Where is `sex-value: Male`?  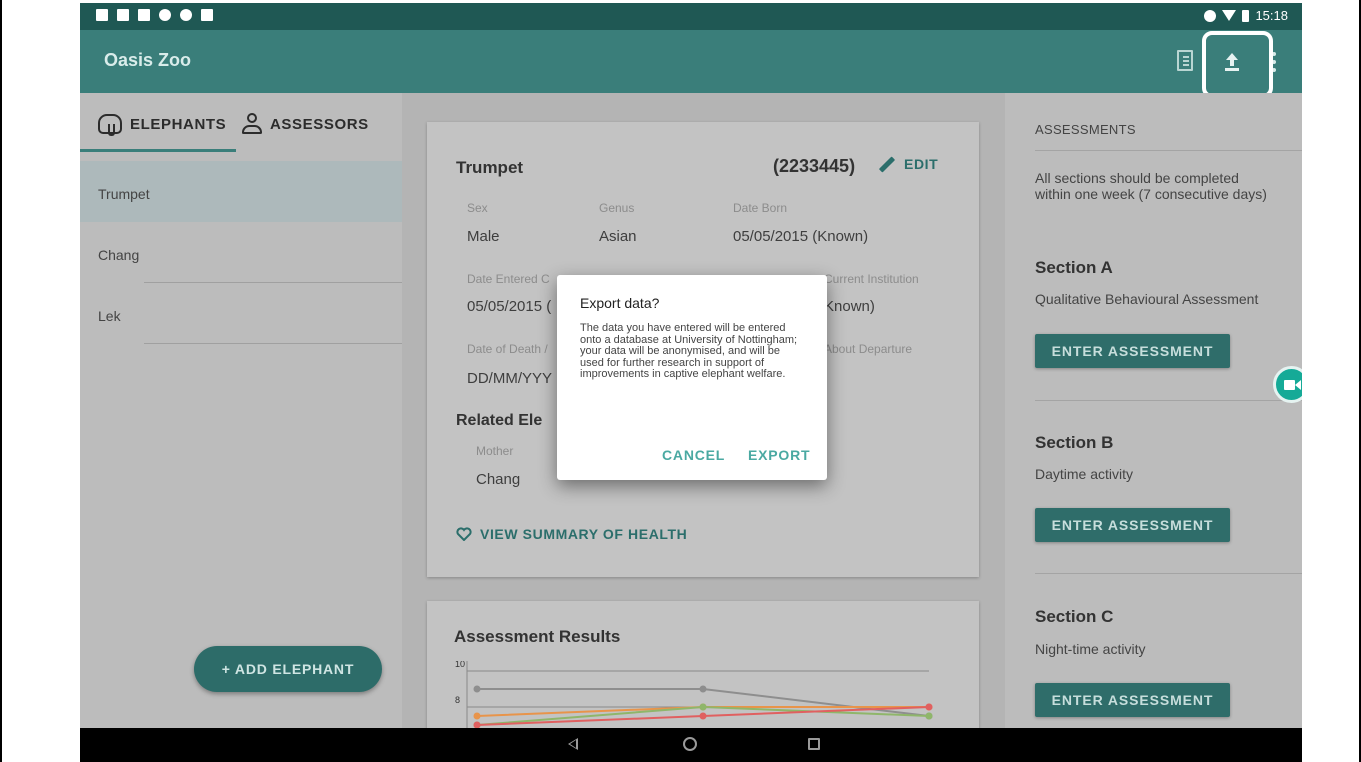
sex-value: Male is located at coordinates (483, 236).